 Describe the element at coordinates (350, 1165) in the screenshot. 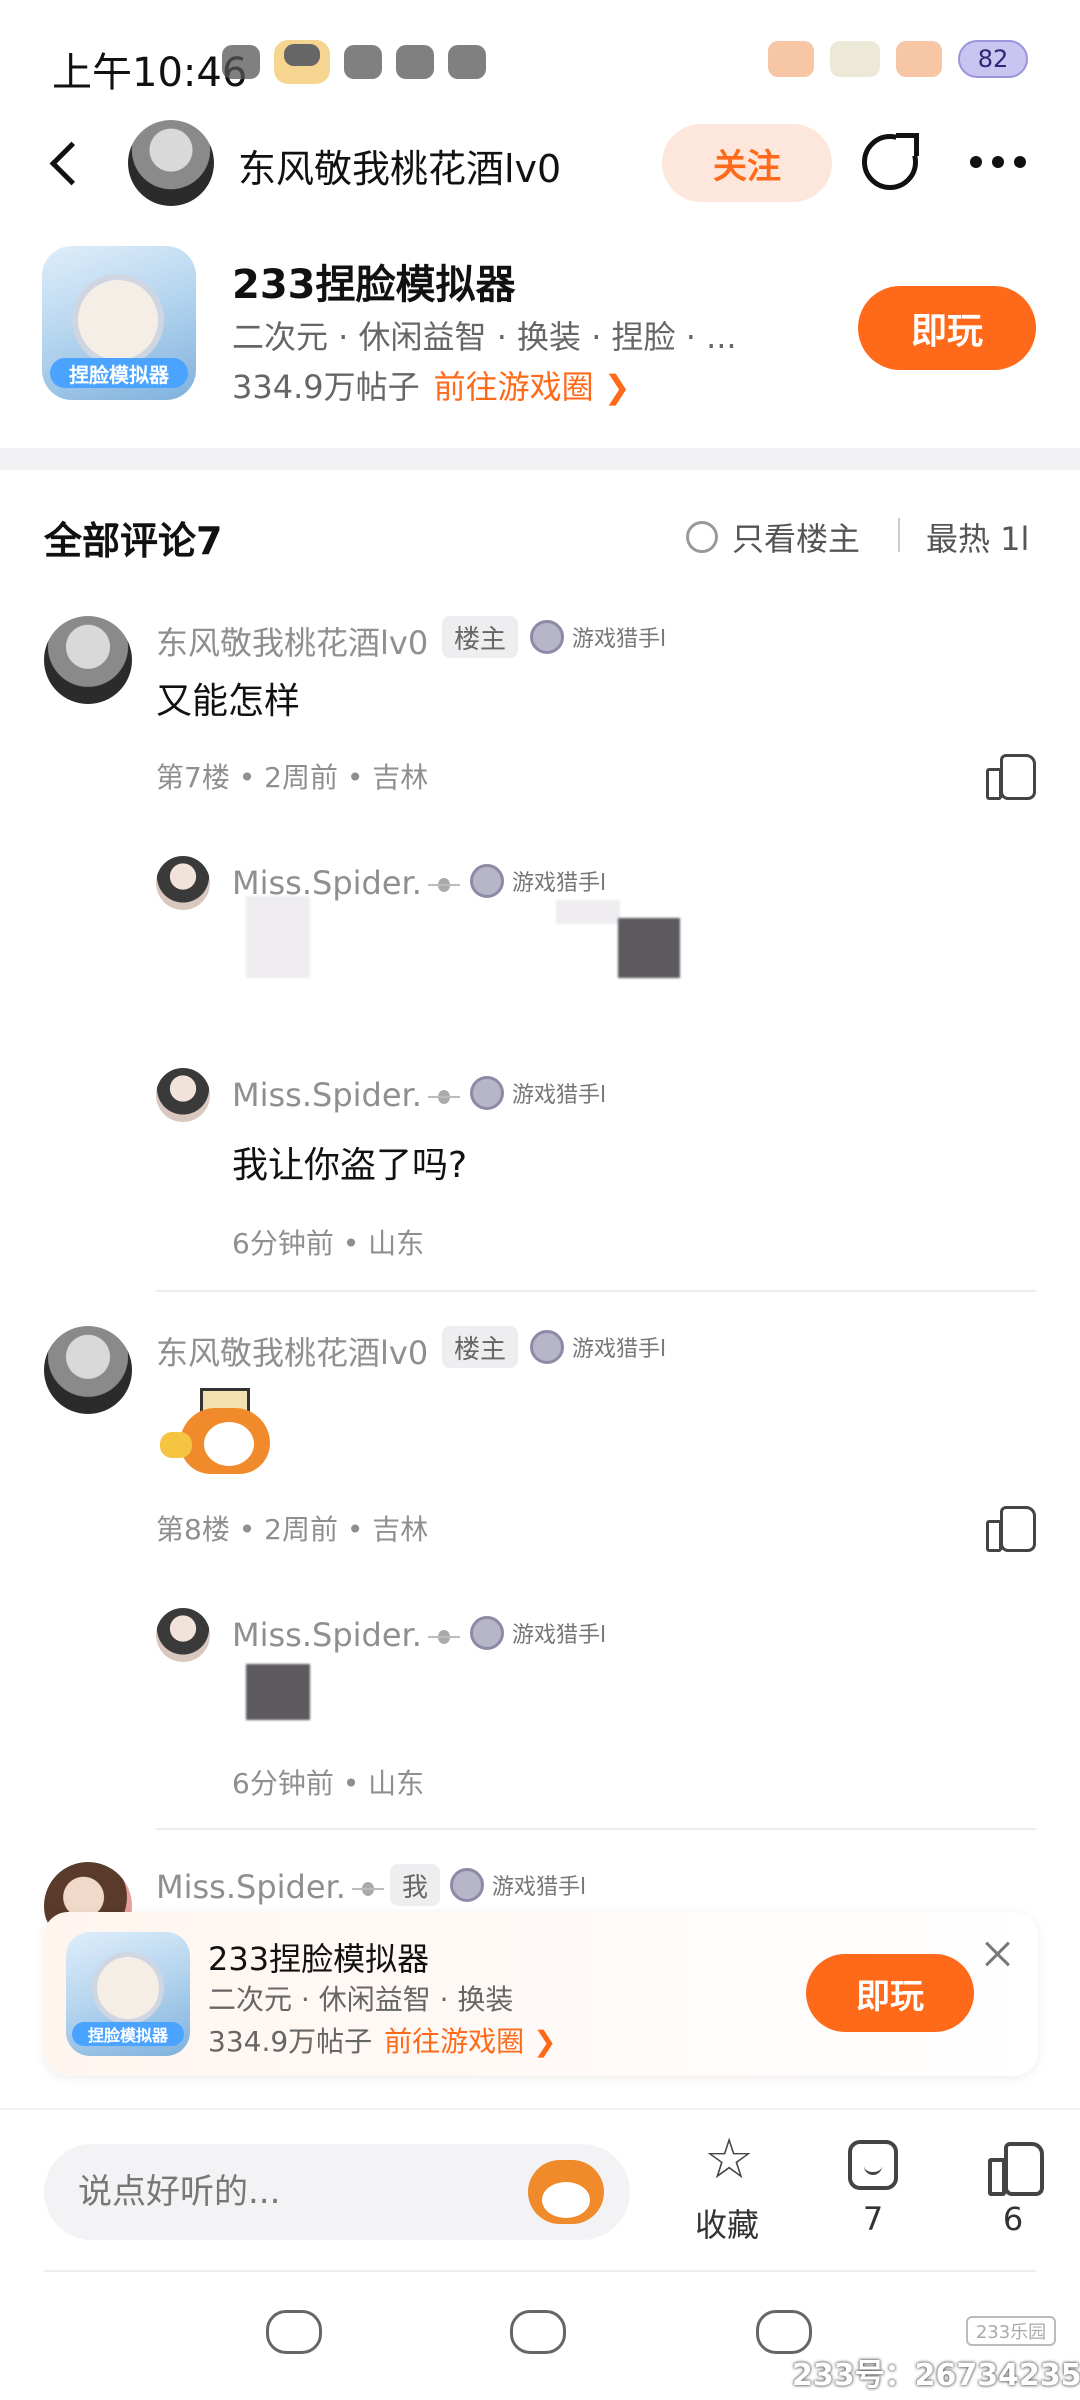

I see `reply-text: 我让你盗了吗?` at that location.